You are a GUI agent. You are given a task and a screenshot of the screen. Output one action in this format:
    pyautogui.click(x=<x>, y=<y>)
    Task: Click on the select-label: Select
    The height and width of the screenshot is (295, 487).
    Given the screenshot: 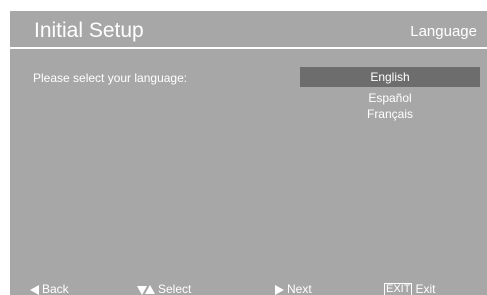 What is the action you would take?
    pyautogui.click(x=175, y=288)
    